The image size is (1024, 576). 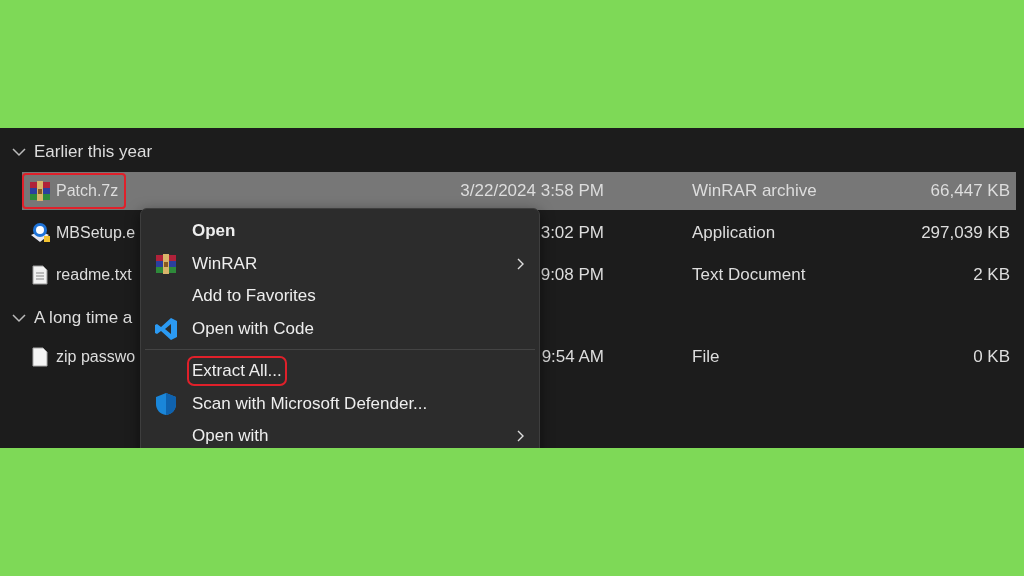 I want to click on file-type: Application, so click(x=734, y=233).